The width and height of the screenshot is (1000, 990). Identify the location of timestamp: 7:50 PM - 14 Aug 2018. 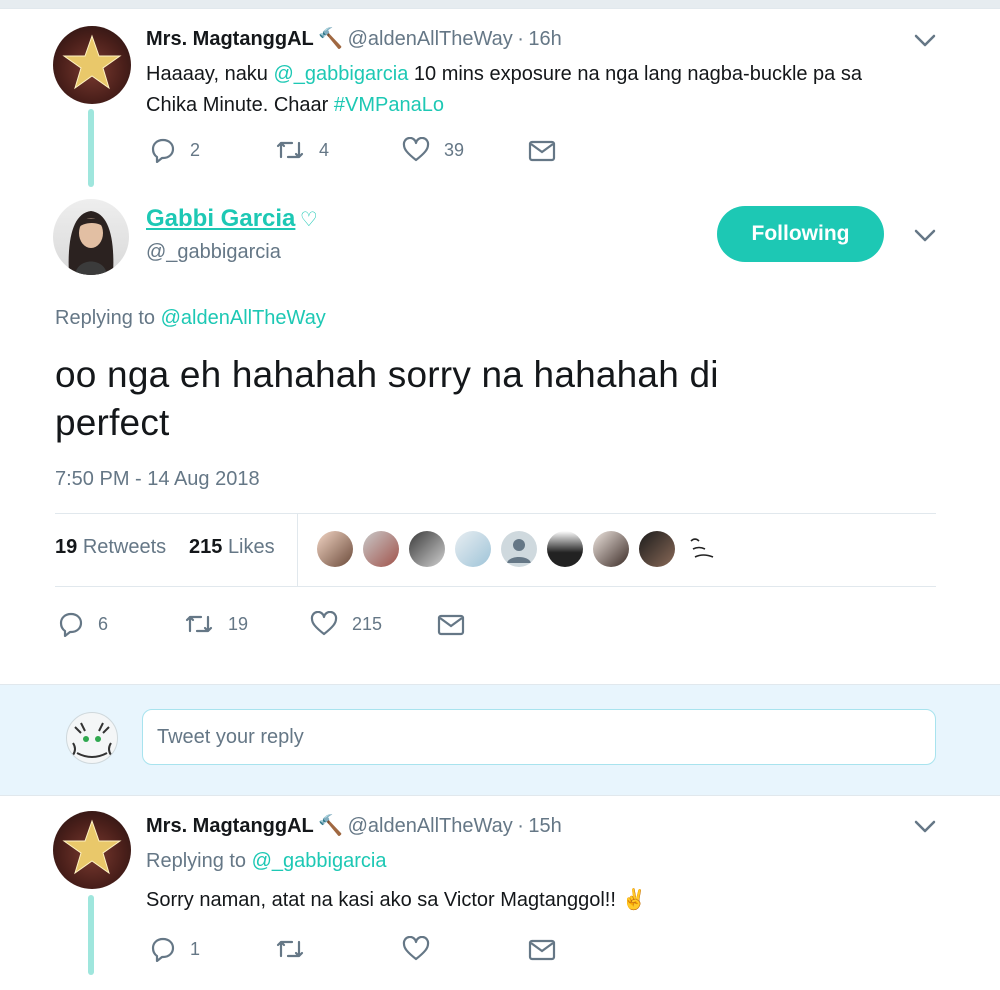
(157, 479).